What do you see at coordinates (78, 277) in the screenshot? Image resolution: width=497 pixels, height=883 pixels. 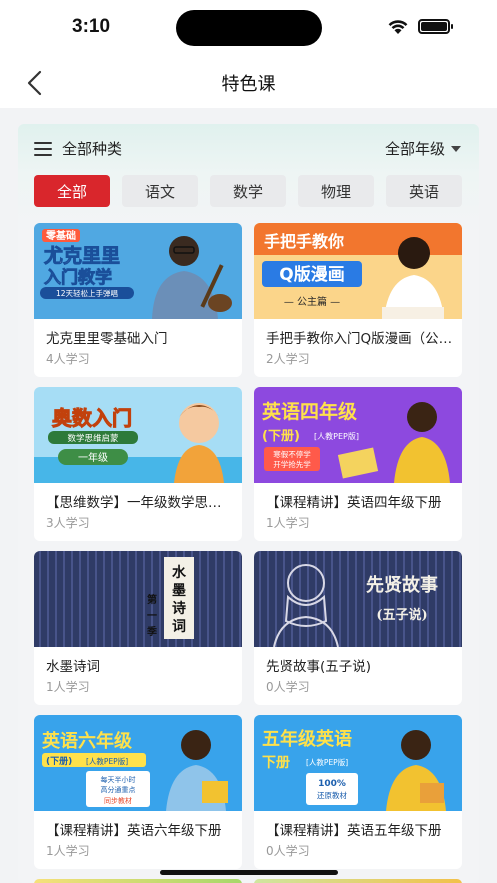 I see `thumb-subtitle: 入门教学` at bounding box center [78, 277].